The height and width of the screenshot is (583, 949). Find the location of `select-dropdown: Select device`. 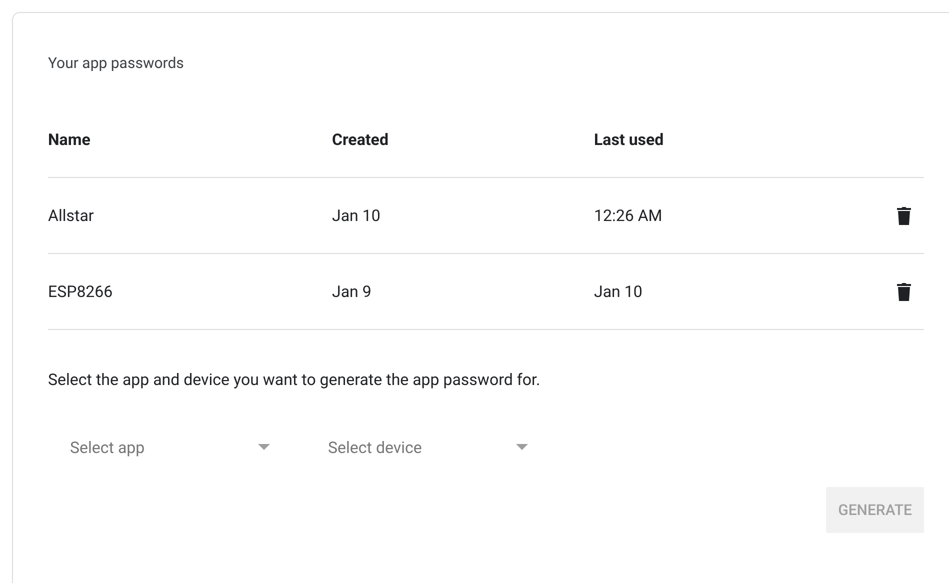

select-dropdown: Select device is located at coordinates (426, 447).